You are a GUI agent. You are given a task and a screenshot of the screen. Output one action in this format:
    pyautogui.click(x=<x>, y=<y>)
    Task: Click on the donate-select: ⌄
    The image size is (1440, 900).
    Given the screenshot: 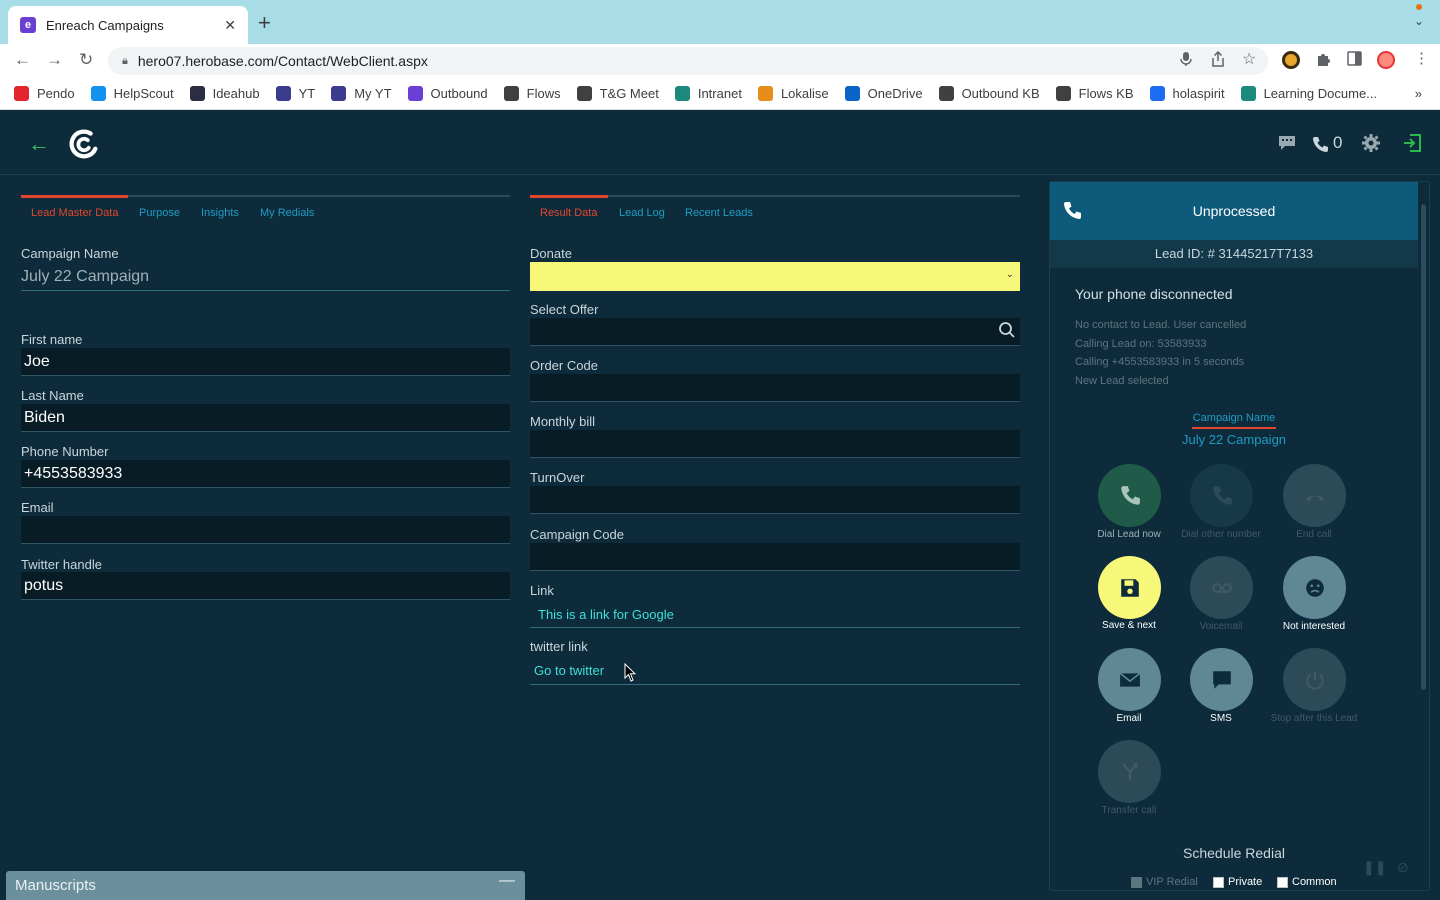 What is the action you would take?
    pyautogui.click(x=775, y=276)
    